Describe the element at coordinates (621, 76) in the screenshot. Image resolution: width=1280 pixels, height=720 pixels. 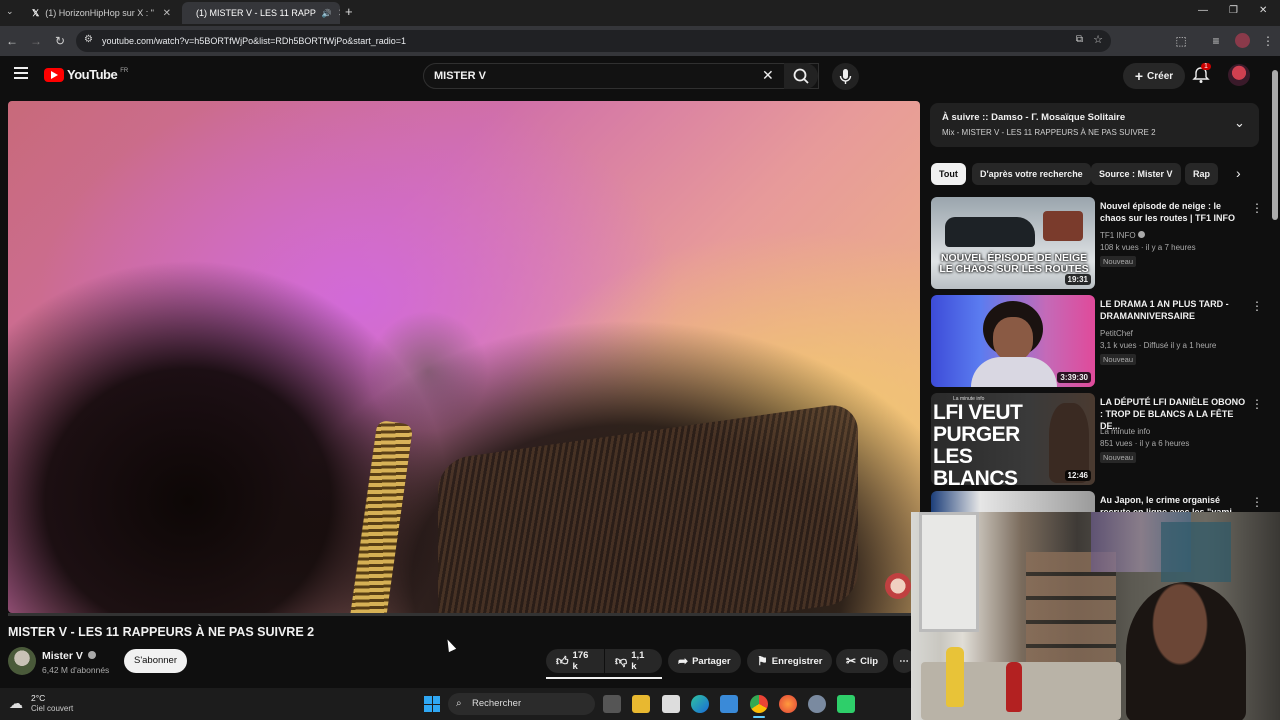
I see `search-input: MISTER V` at that location.